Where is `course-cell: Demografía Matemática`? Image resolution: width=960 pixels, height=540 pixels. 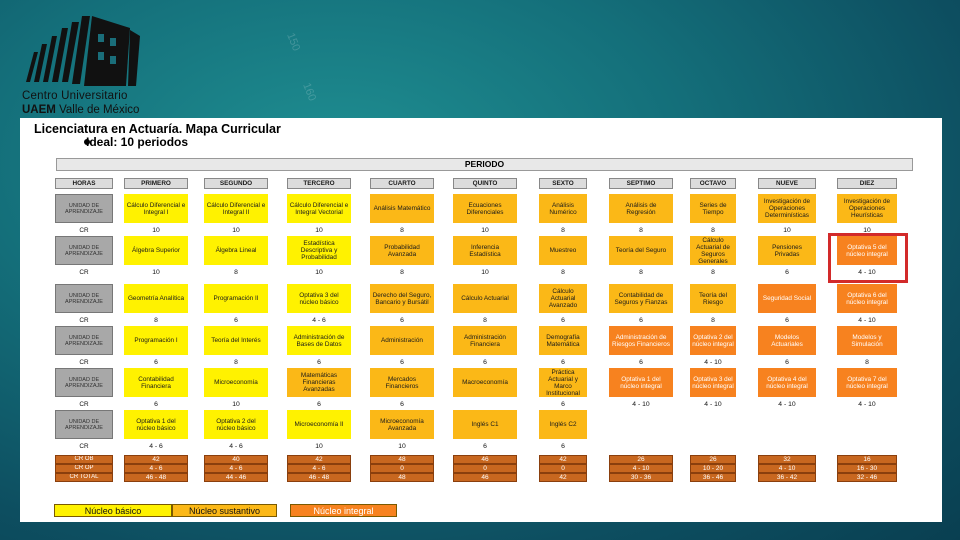 course-cell: Demografía Matemática is located at coordinates (563, 340).